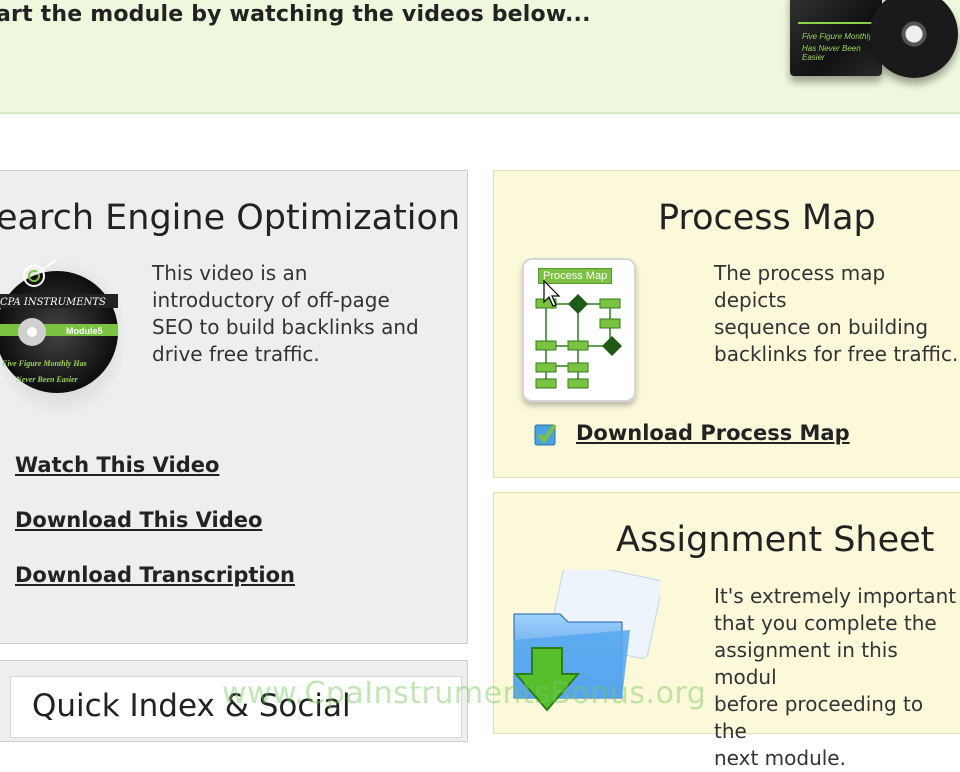  I want to click on download-transcription-link: Download Transcription, so click(155, 575).